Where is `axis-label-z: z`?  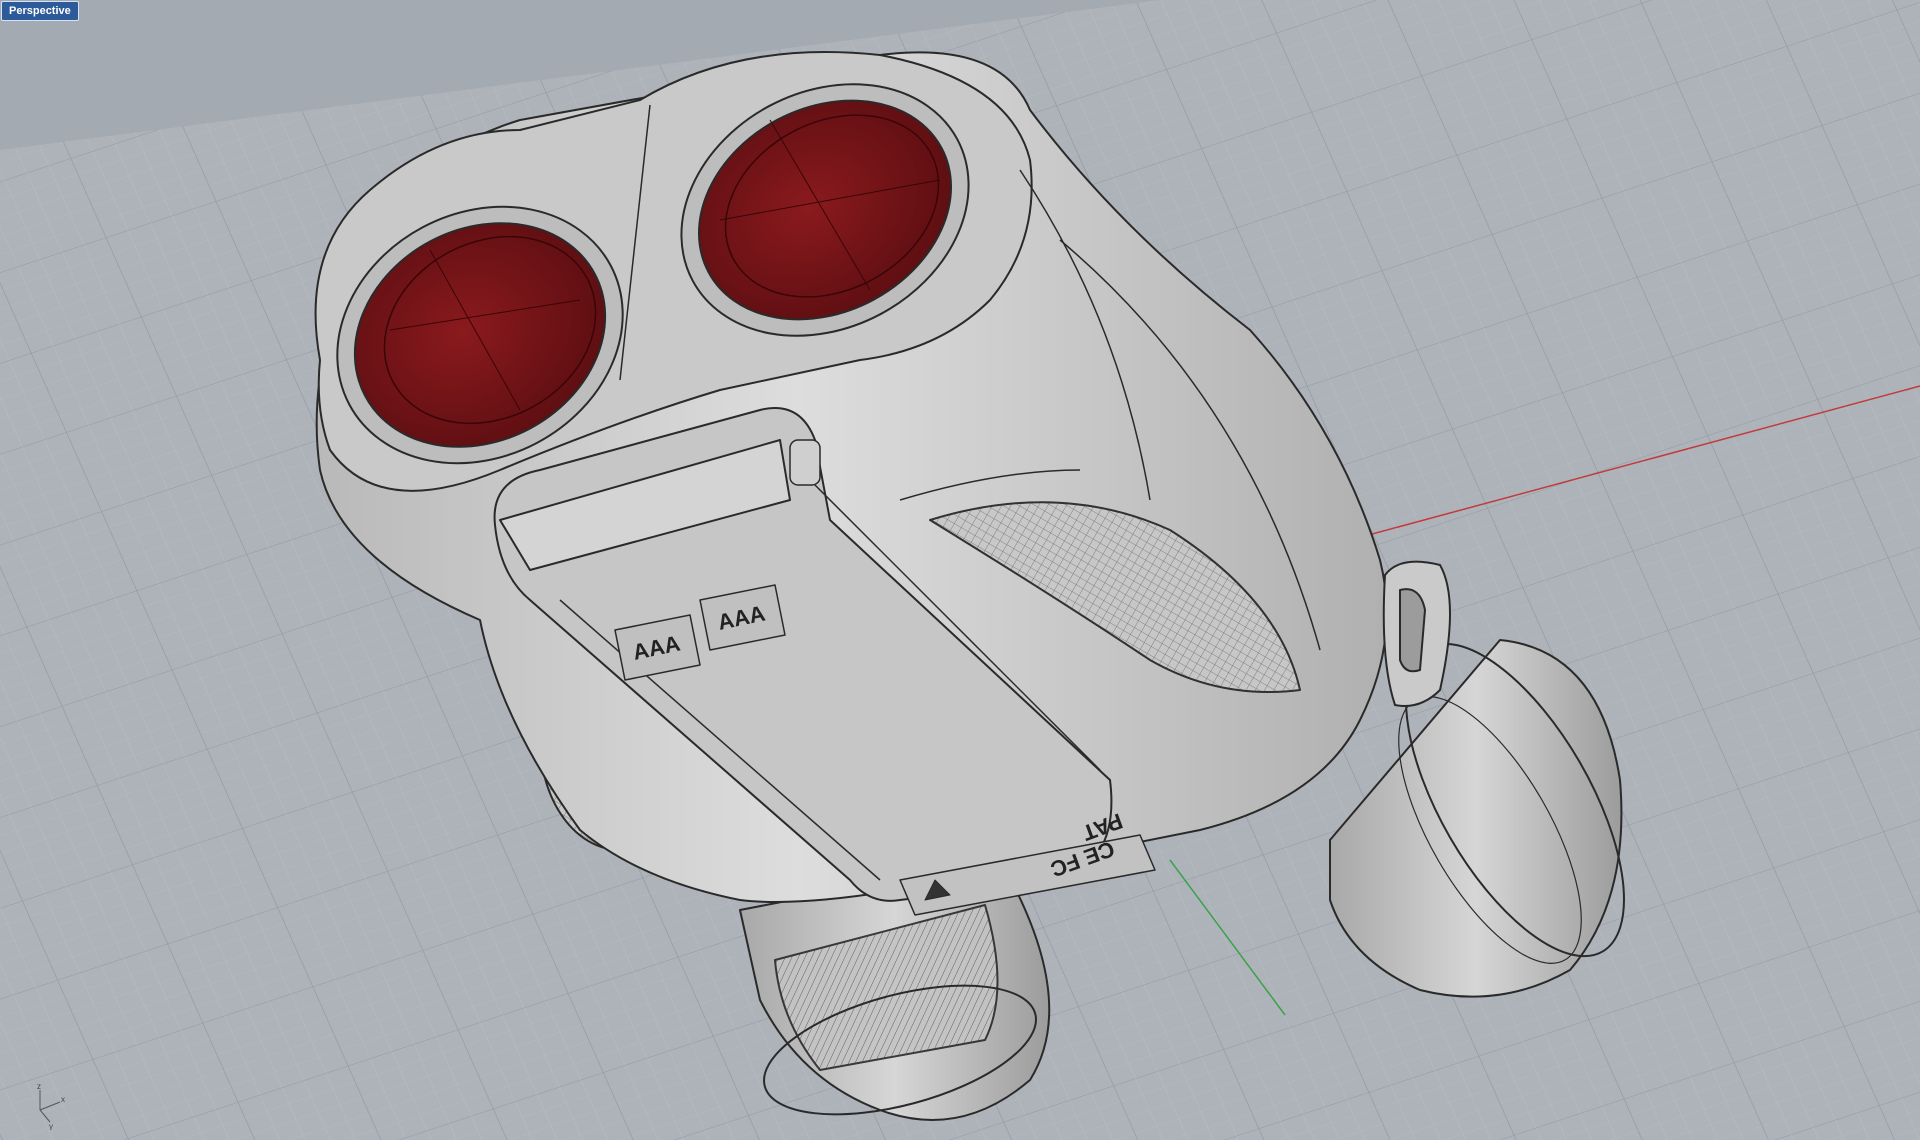 axis-label-z: z is located at coordinates (39, 1086).